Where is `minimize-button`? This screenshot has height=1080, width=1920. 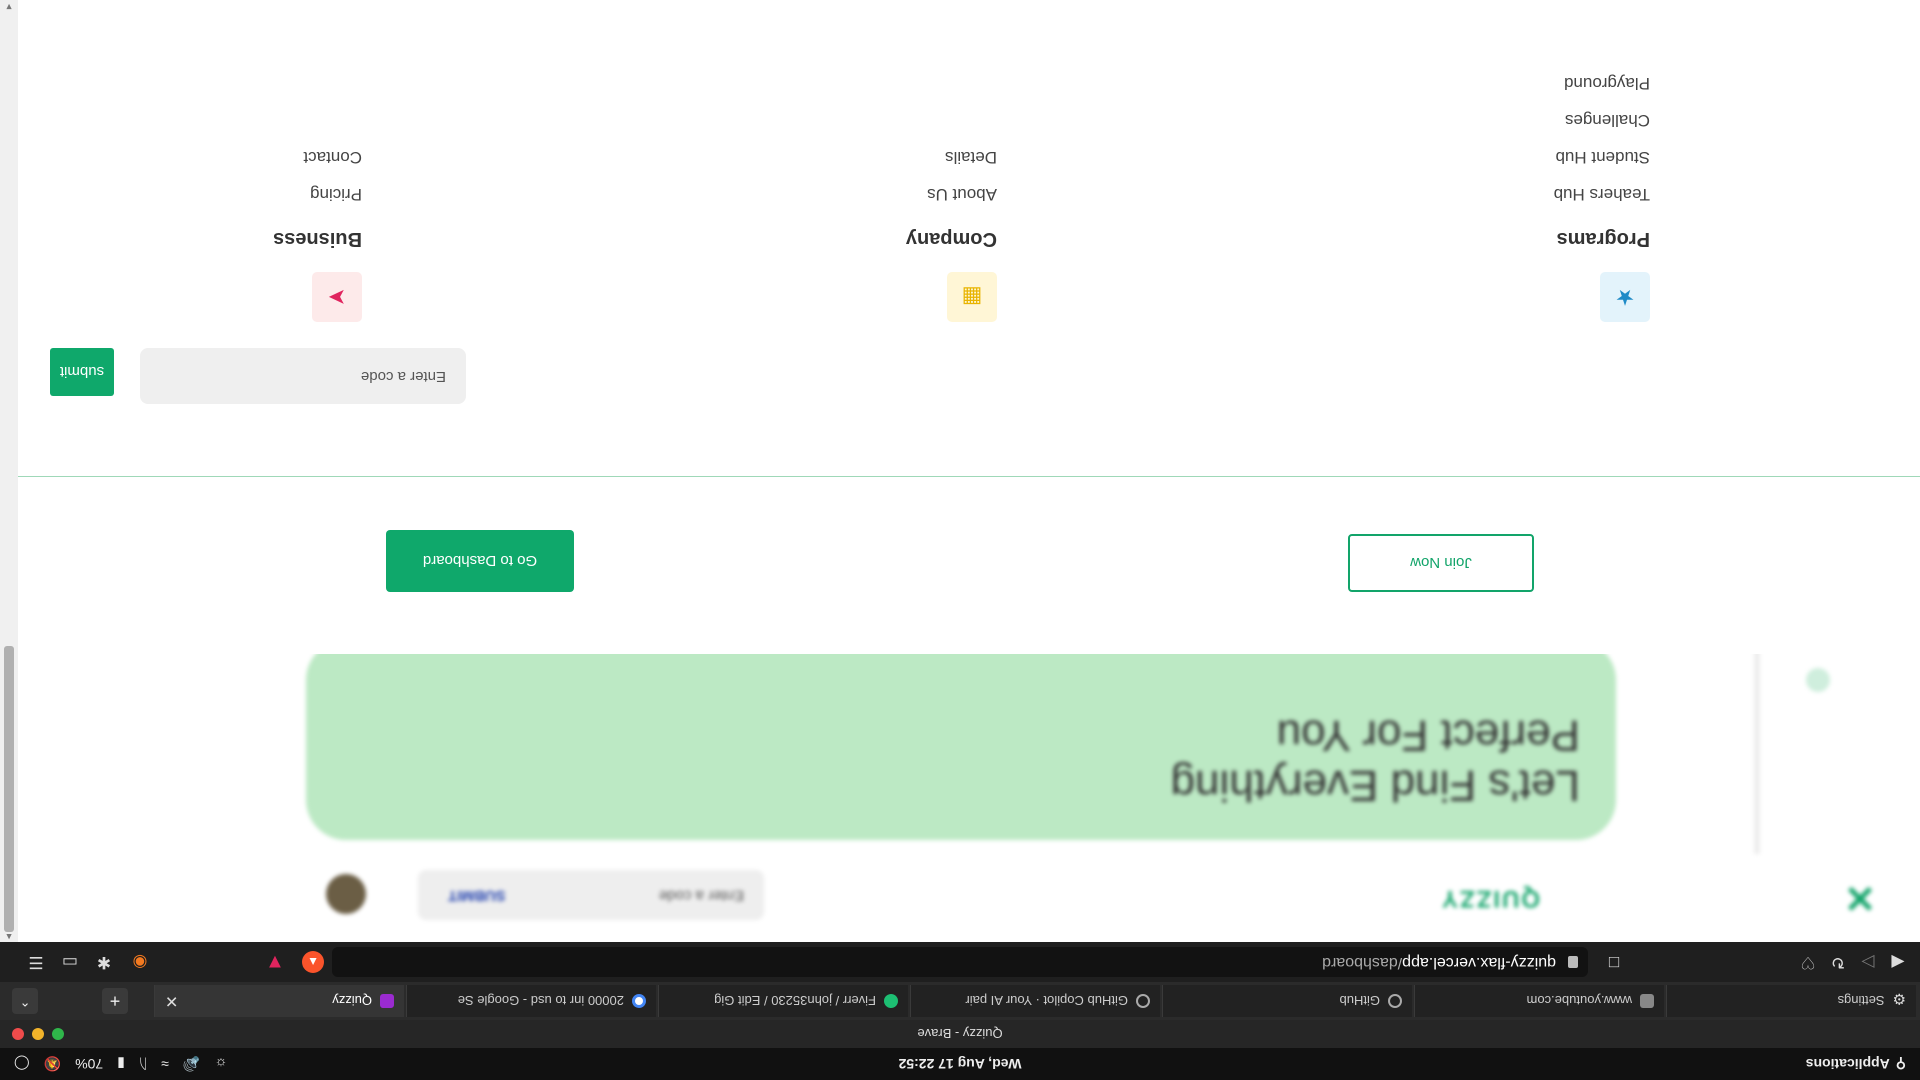
minimize-button is located at coordinates (38, 1034).